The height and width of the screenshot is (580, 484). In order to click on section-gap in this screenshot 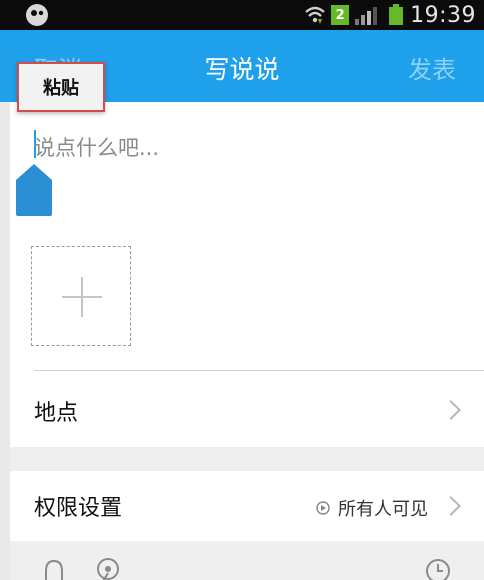, I will do `click(247, 459)`.